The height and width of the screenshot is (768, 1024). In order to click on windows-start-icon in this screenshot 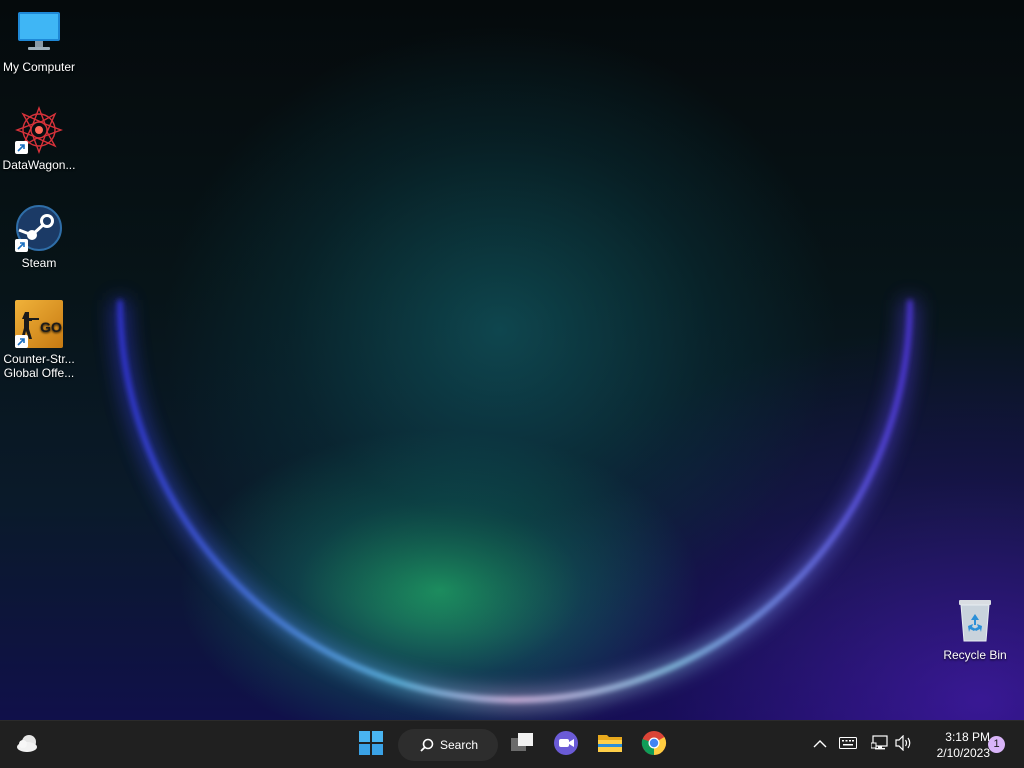, I will do `click(371, 745)`.